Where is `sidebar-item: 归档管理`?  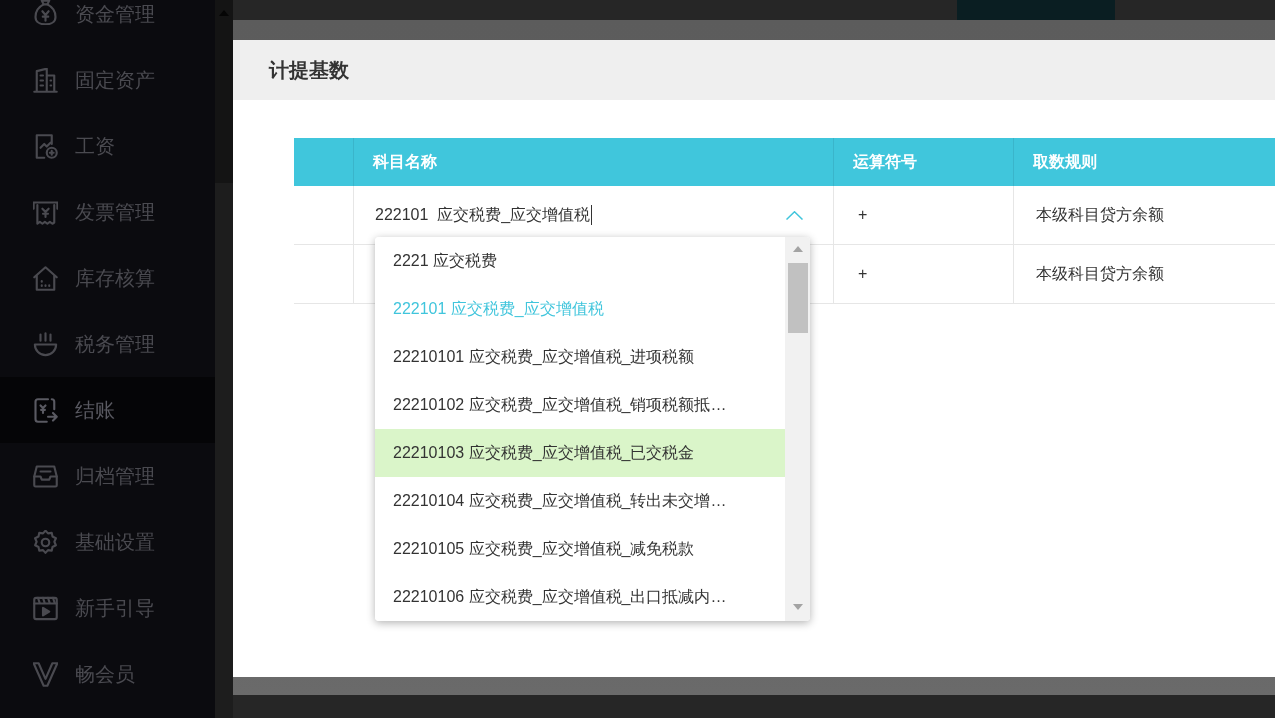
sidebar-item: 归档管理 is located at coordinates (107, 476).